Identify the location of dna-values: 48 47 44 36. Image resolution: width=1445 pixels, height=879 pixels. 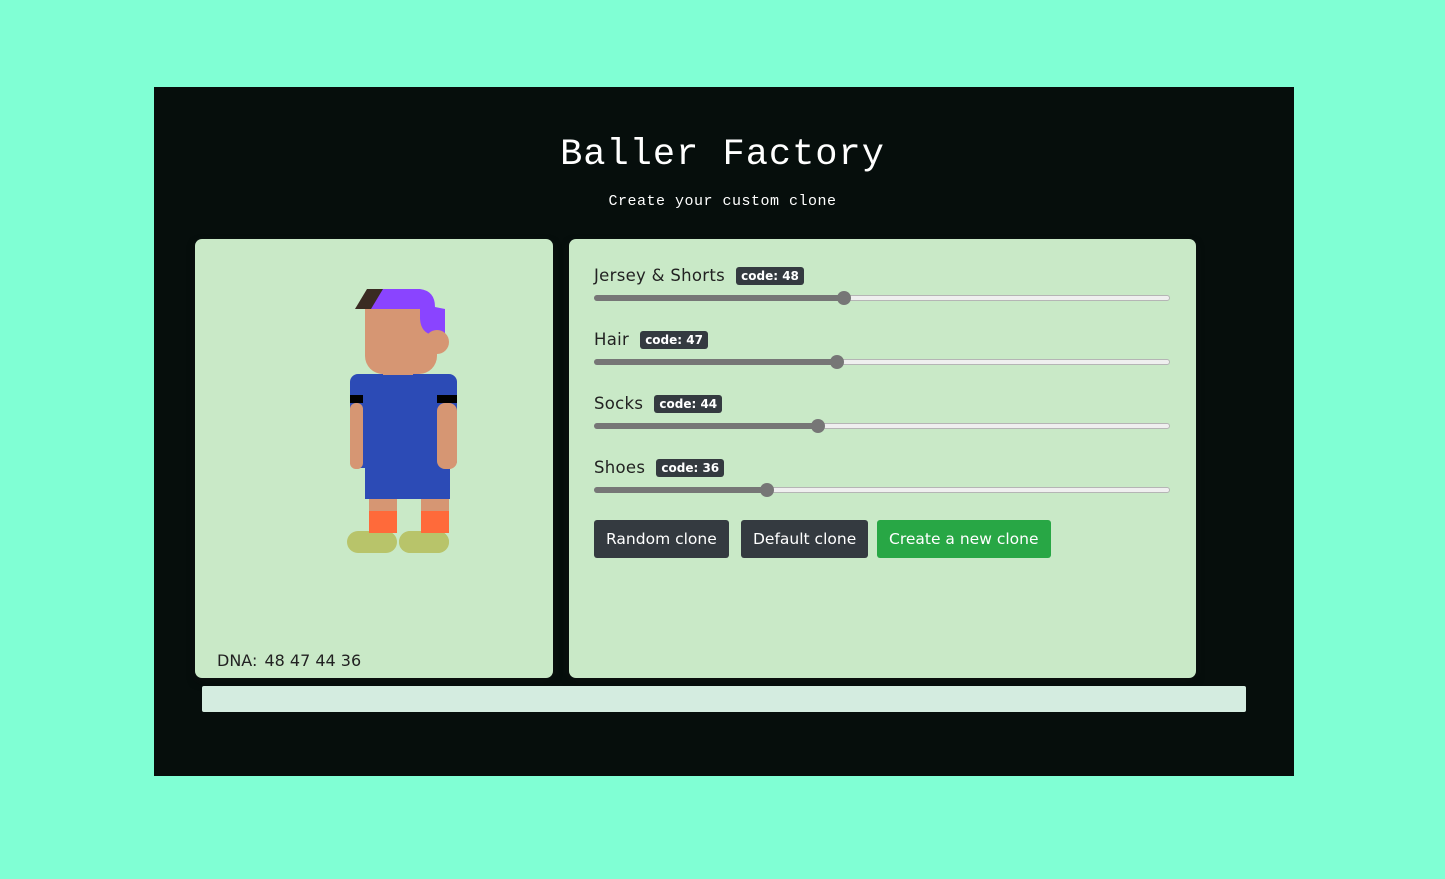
(313, 660).